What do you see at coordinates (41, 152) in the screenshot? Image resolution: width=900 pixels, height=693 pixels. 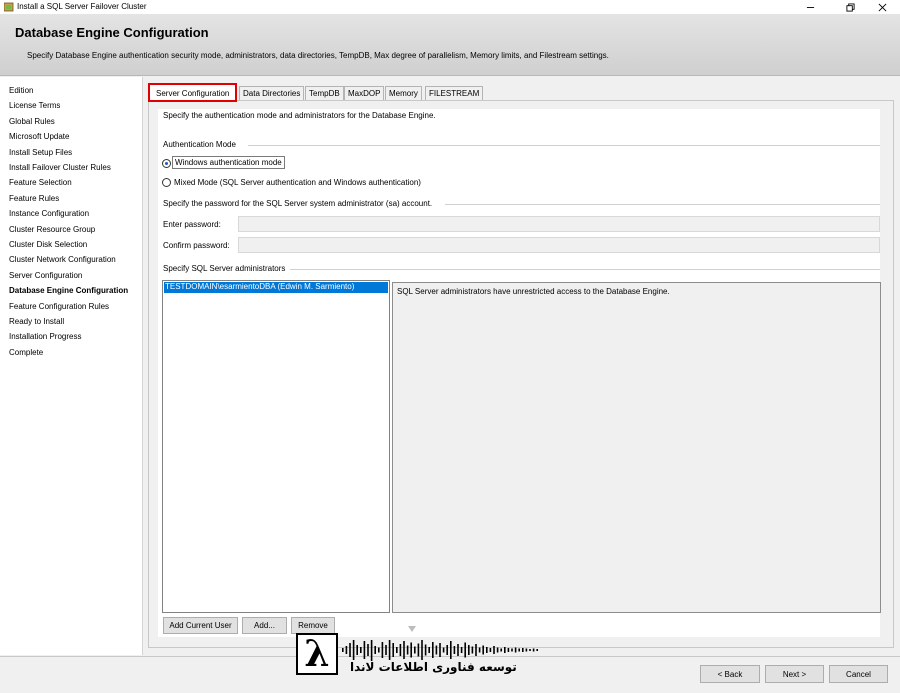 I see `nav-step-install-setup-files: Install Setup Files` at bounding box center [41, 152].